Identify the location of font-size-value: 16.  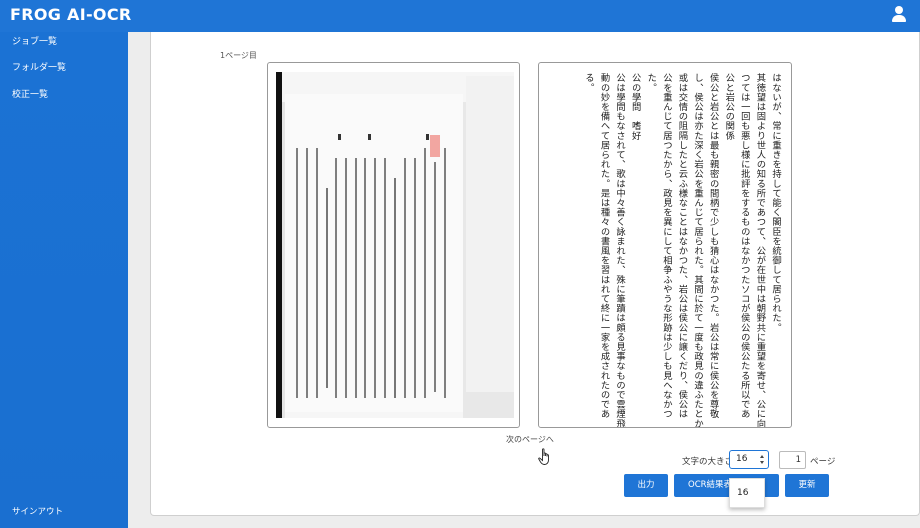
(742, 459).